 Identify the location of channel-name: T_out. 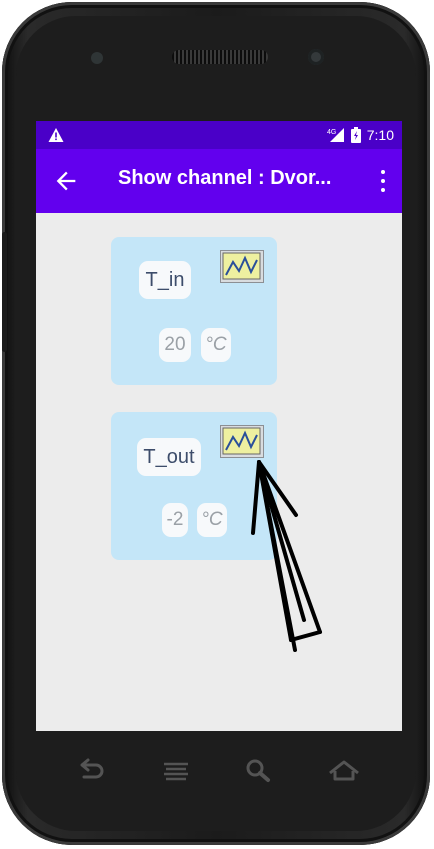
(169, 457).